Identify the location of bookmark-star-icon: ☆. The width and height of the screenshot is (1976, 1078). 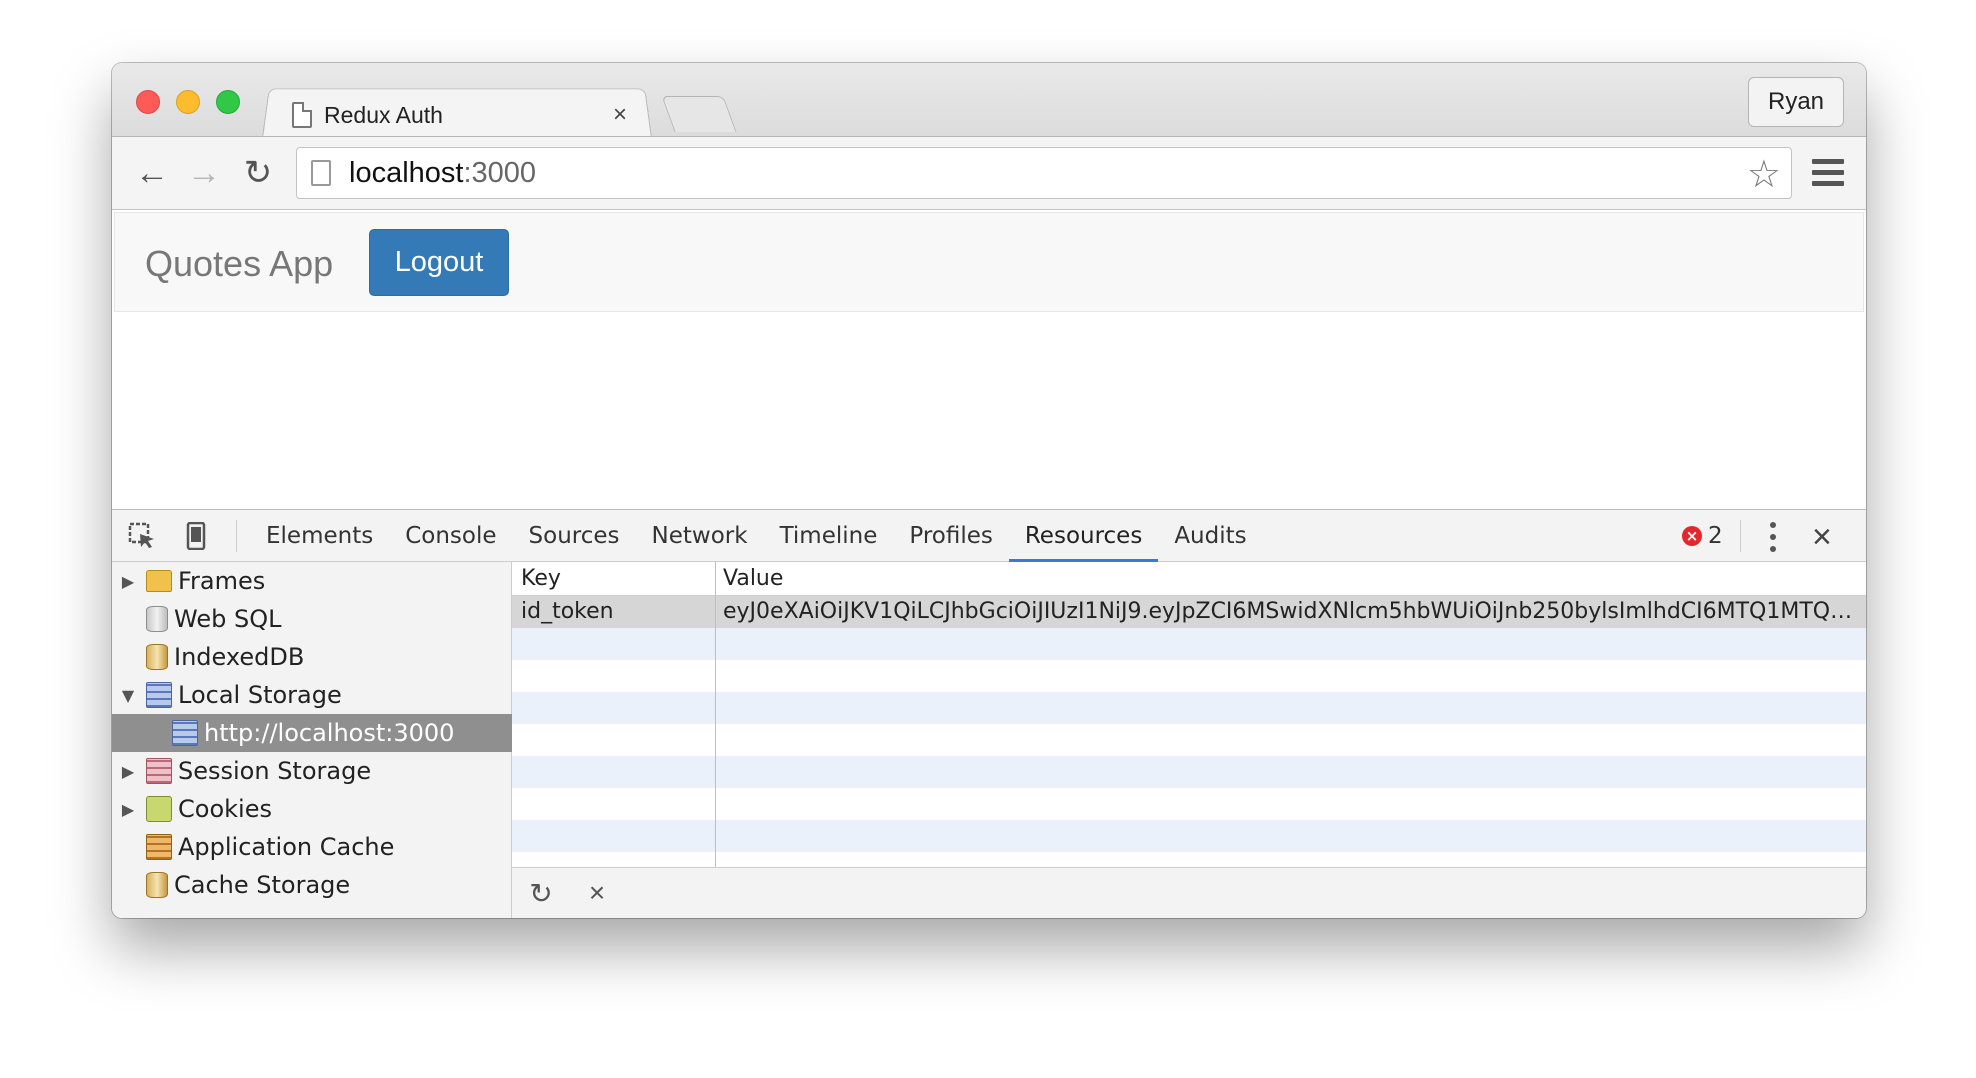
(1764, 174).